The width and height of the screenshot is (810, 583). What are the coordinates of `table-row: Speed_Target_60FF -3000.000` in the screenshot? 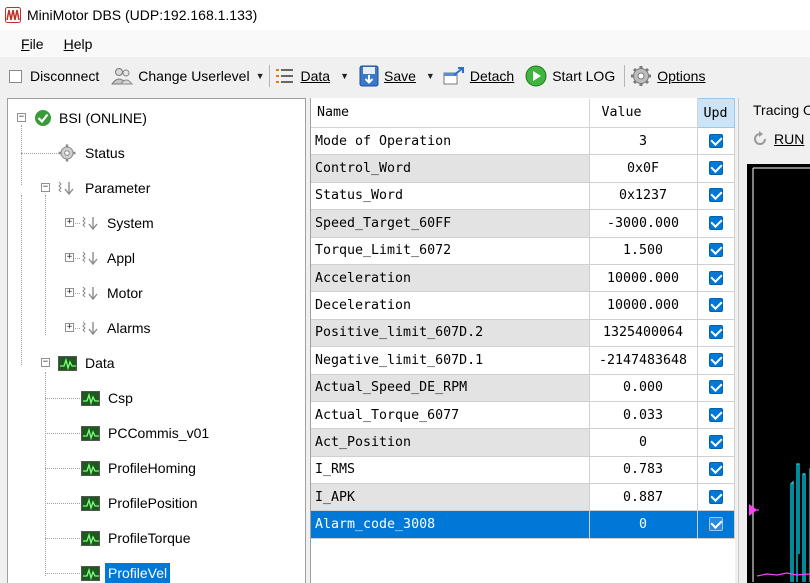 It's located at (523, 223).